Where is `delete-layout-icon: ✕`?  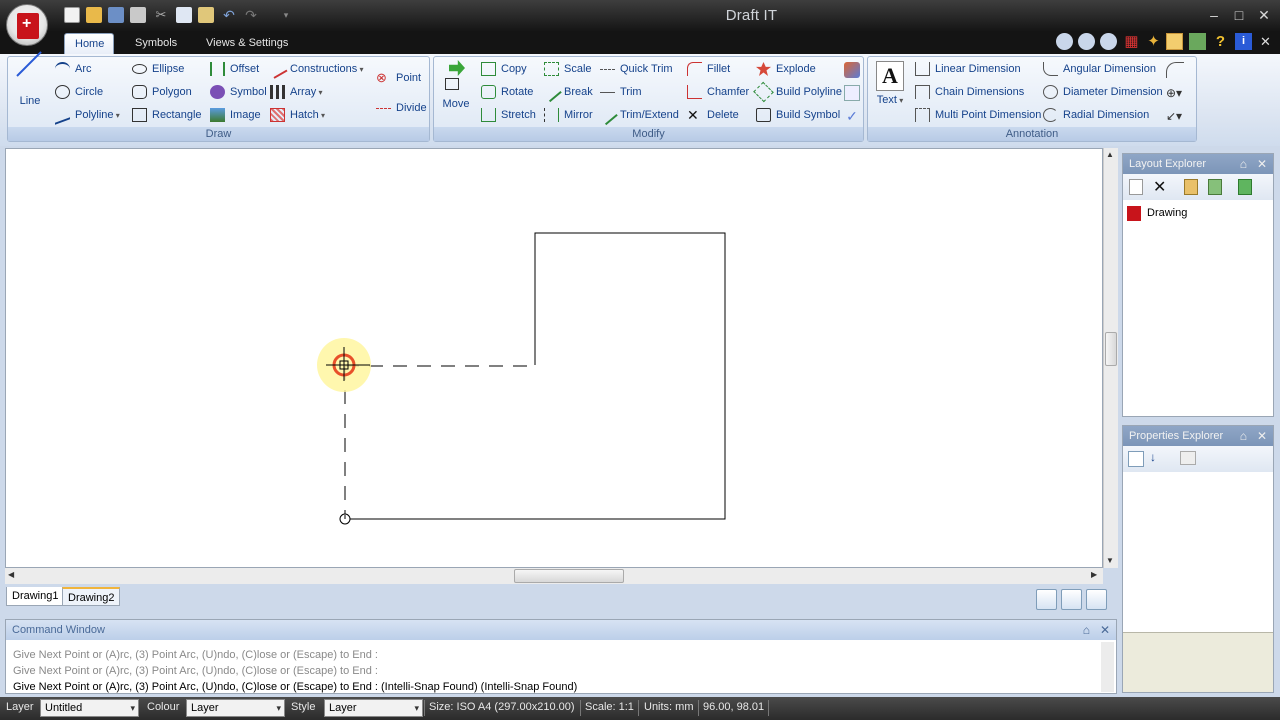 delete-layout-icon: ✕ is located at coordinates (1159, 187).